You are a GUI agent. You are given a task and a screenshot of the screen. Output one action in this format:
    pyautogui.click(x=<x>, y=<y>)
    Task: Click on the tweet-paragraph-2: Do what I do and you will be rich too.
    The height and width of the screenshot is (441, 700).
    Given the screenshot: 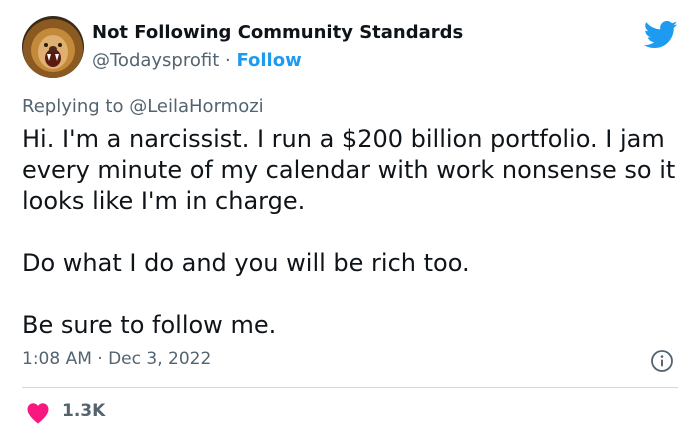 What is the action you would take?
    pyautogui.click(x=246, y=263)
    